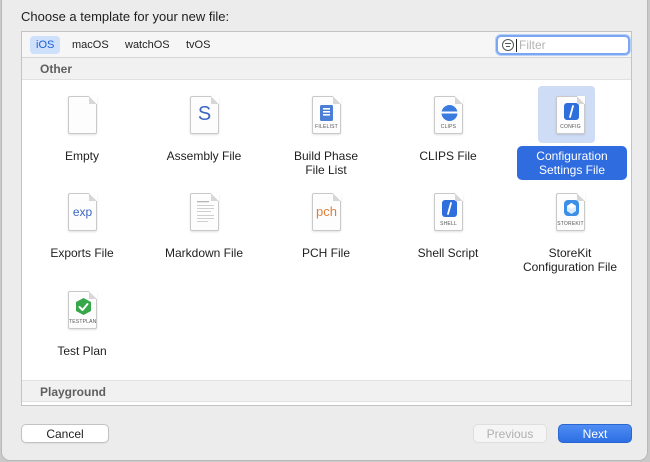  I want to click on section-header-other: Other, so click(326, 69).